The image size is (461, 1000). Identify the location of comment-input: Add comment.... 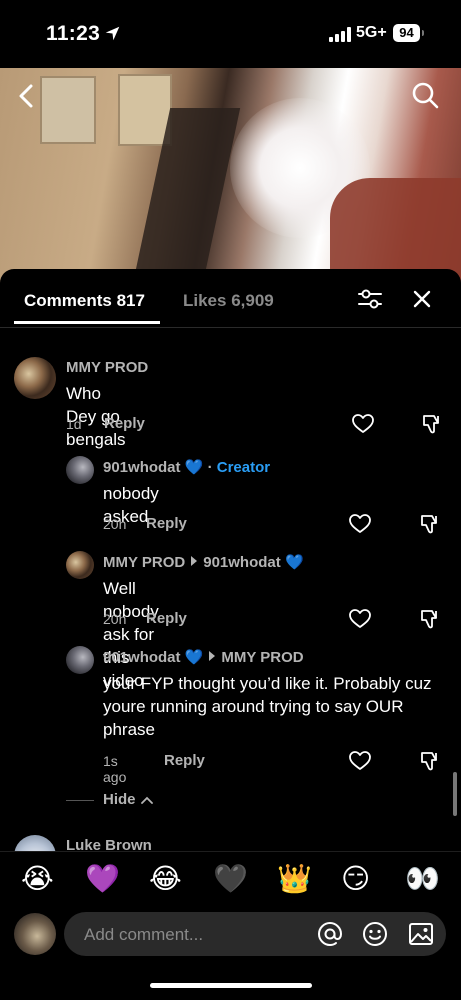
(255, 934).